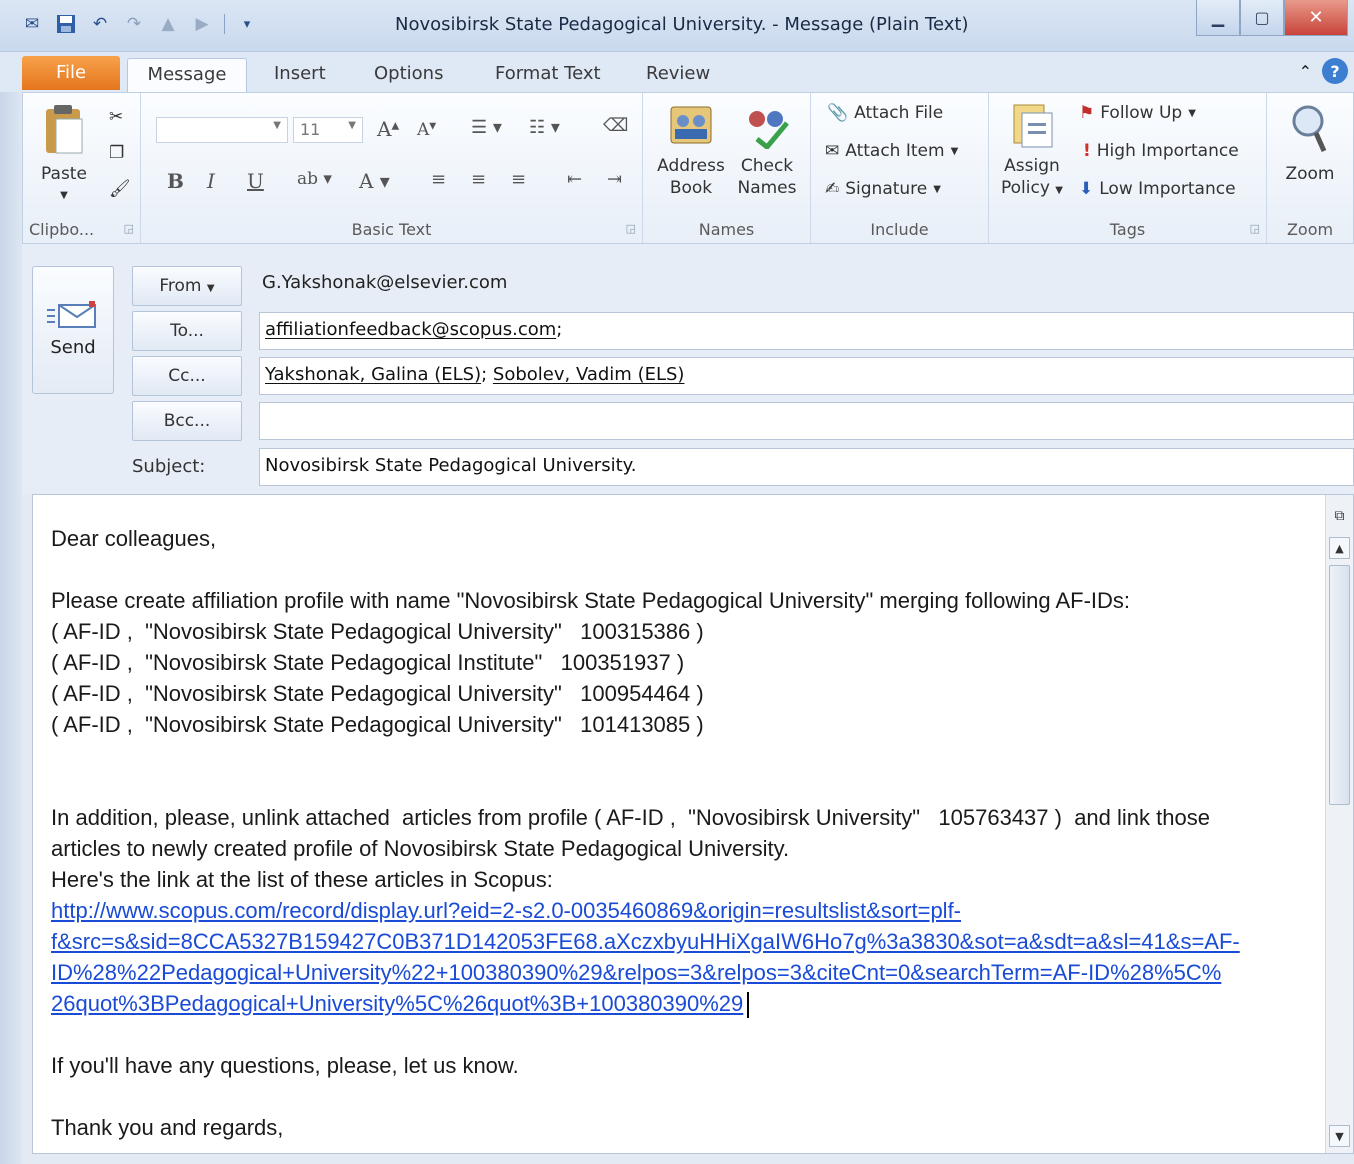  I want to click on check-names-button: Check Names, so click(767, 150).